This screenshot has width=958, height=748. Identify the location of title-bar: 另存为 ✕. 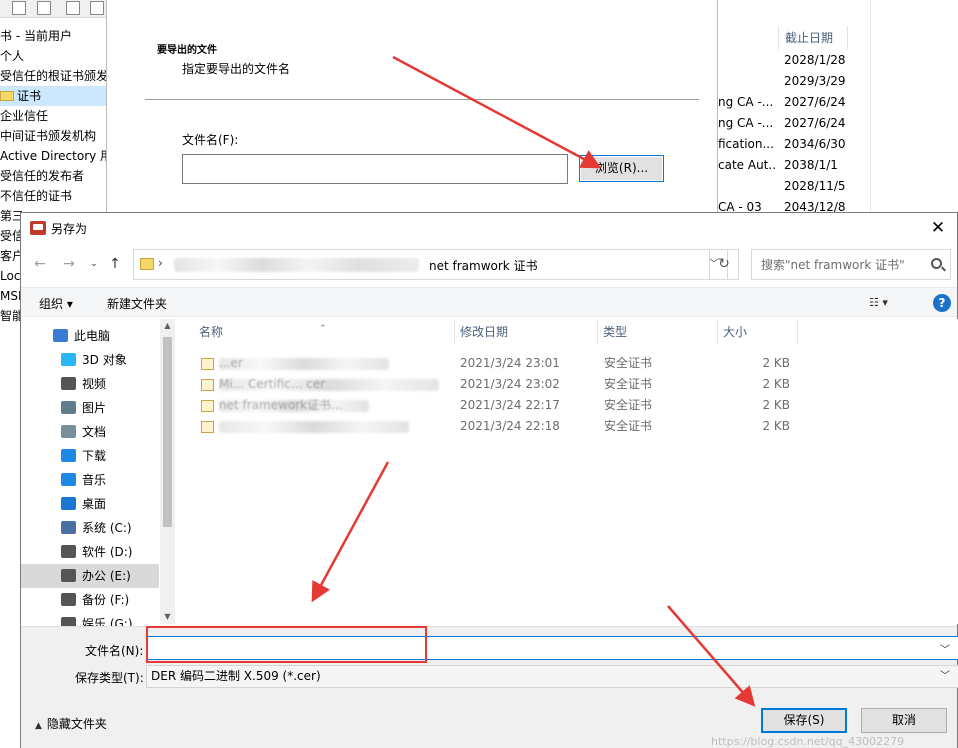
(489, 228).